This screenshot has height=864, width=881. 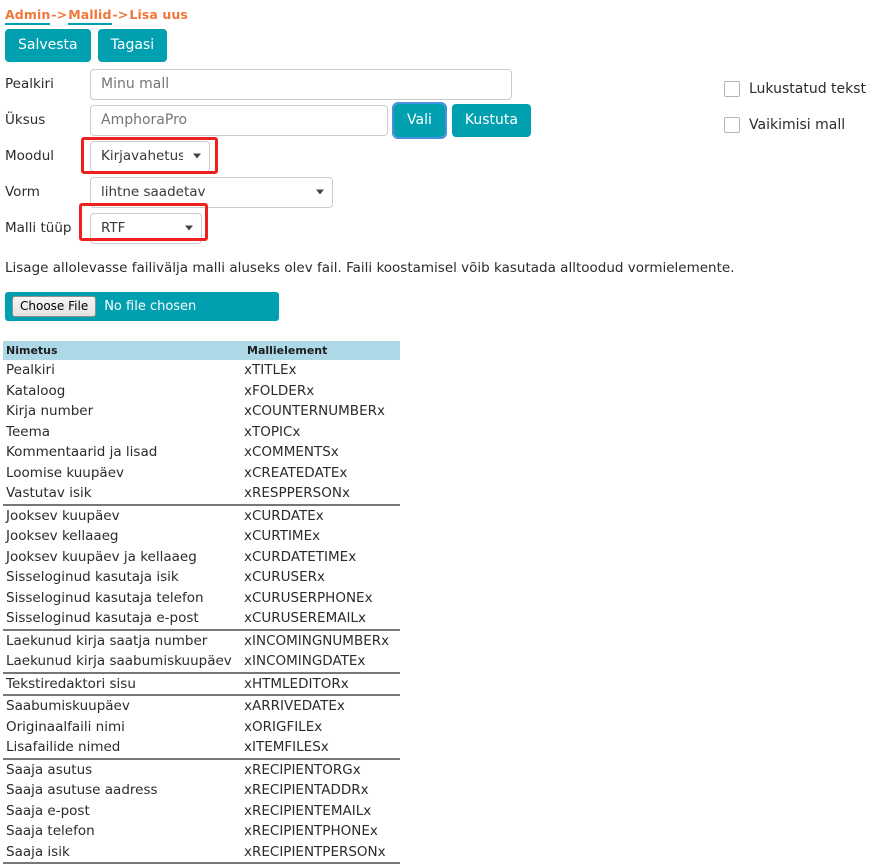 I want to click on options-panel: Lukustatud tekst Vaikimisi mall, so click(x=795, y=107).